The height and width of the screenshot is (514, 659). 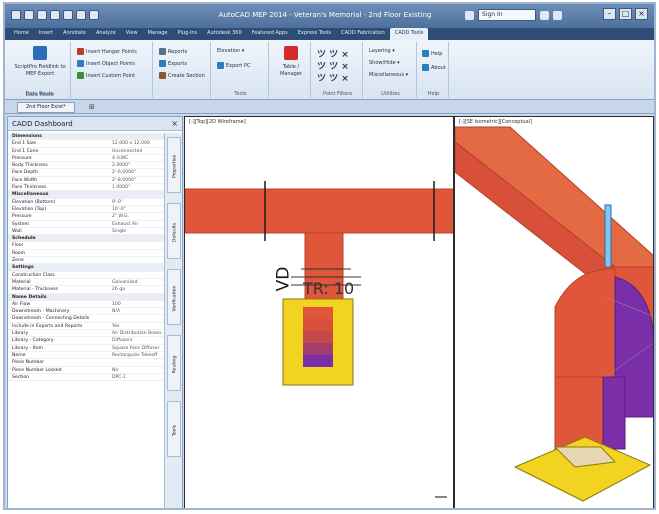 What do you see at coordinates (125, 282) in the screenshot?
I see `property-value: Galvanized` at bounding box center [125, 282].